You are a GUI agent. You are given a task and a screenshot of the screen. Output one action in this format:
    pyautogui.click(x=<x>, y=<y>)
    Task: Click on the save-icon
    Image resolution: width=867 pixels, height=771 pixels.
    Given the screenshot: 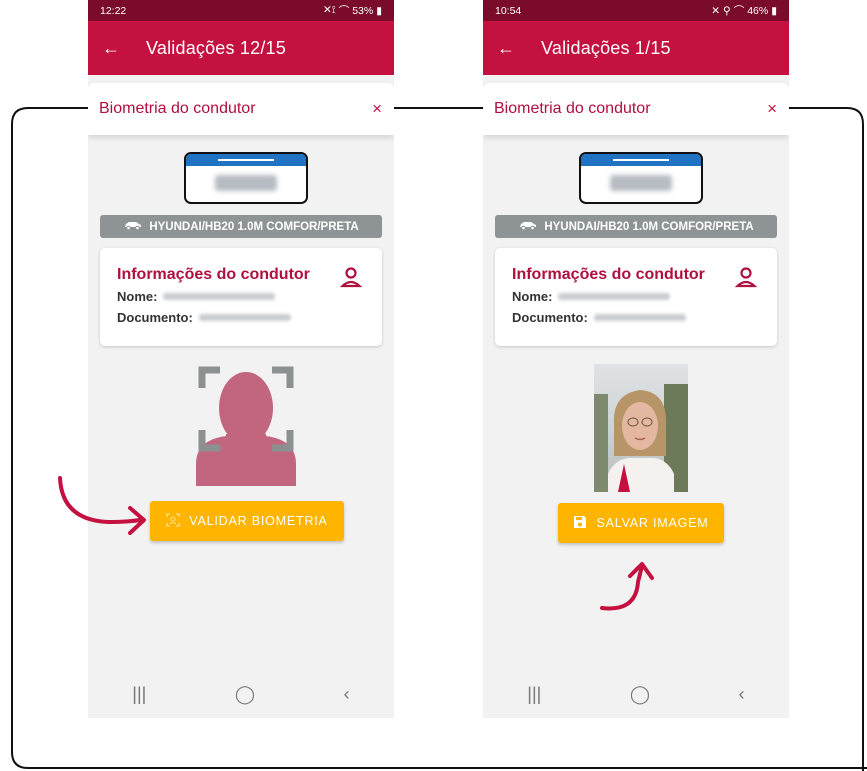 What is the action you would take?
    pyautogui.click(x=580, y=523)
    